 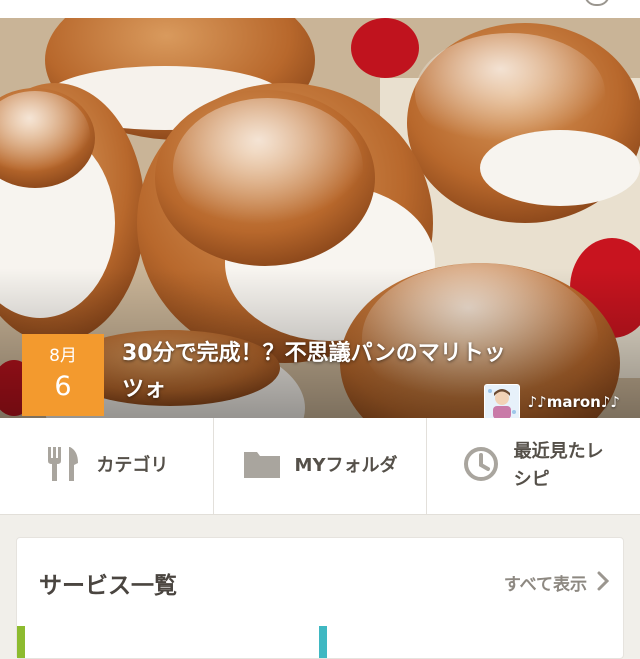 I want to click on nav-my-folder: MYフォルダ, so click(x=319, y=466).